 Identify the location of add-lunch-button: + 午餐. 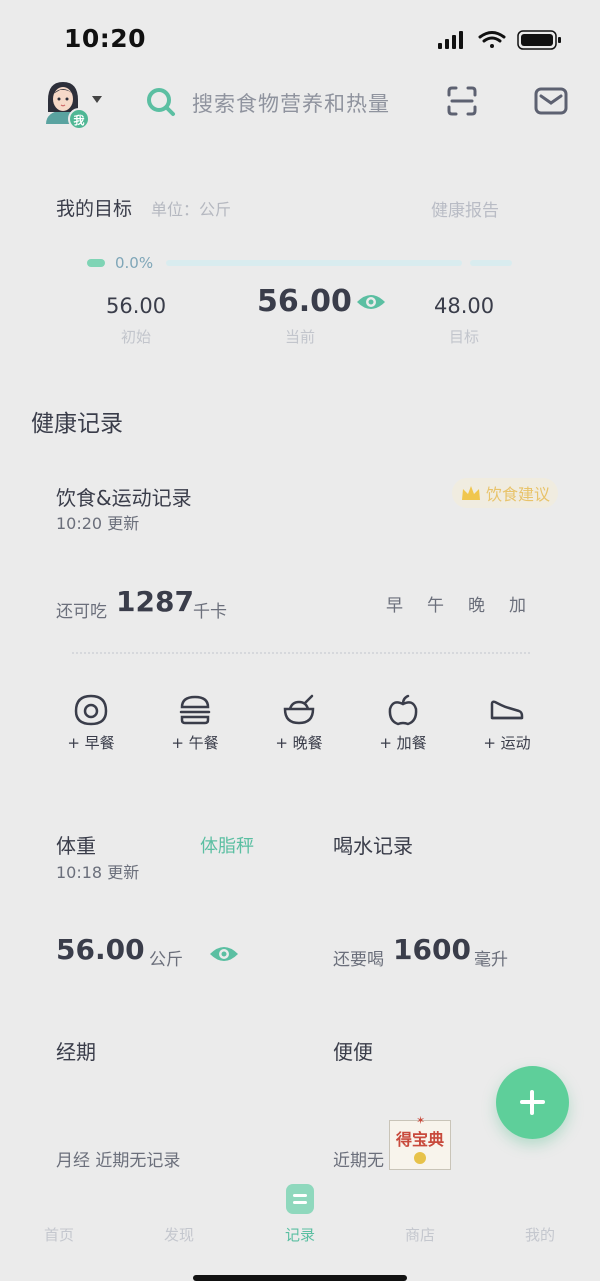
(195, 723).